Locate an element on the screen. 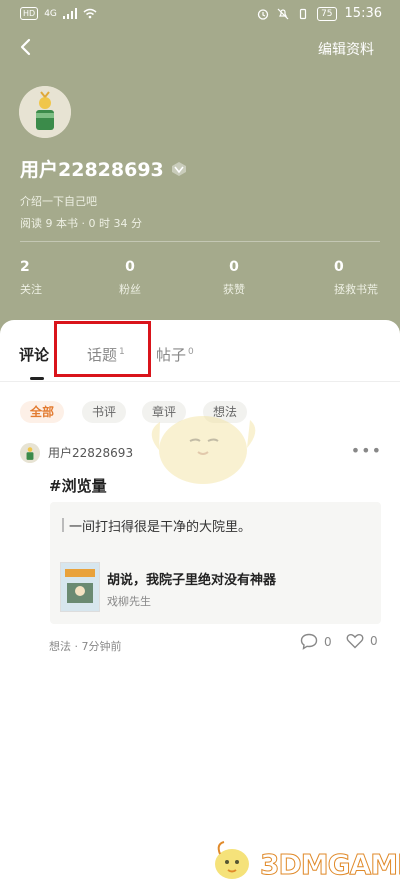 This screenshot has height=888, width=400. signal-icon is located at coordinates (69, 13).